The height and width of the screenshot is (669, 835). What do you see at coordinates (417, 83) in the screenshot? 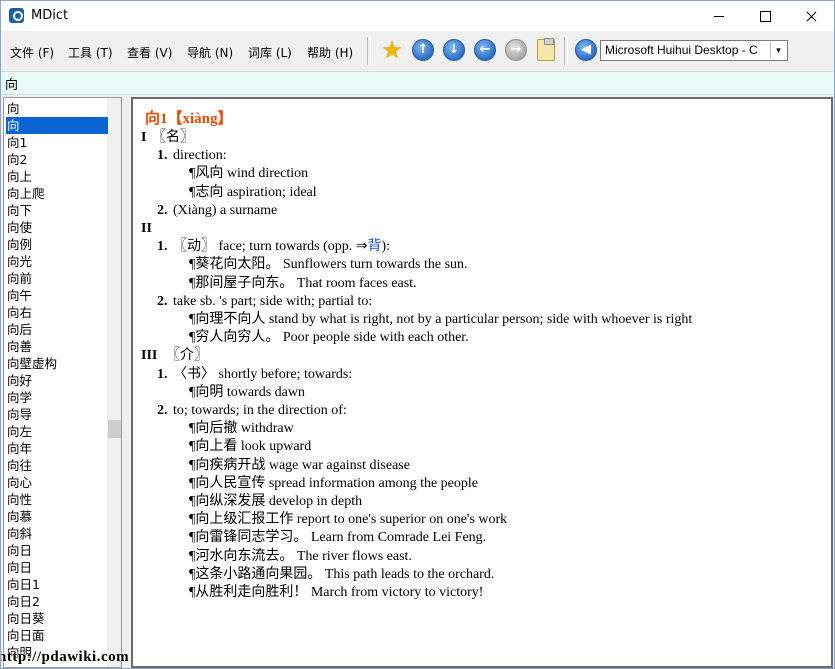
I see `search-bar: 向` at bounding box center [417, 83].